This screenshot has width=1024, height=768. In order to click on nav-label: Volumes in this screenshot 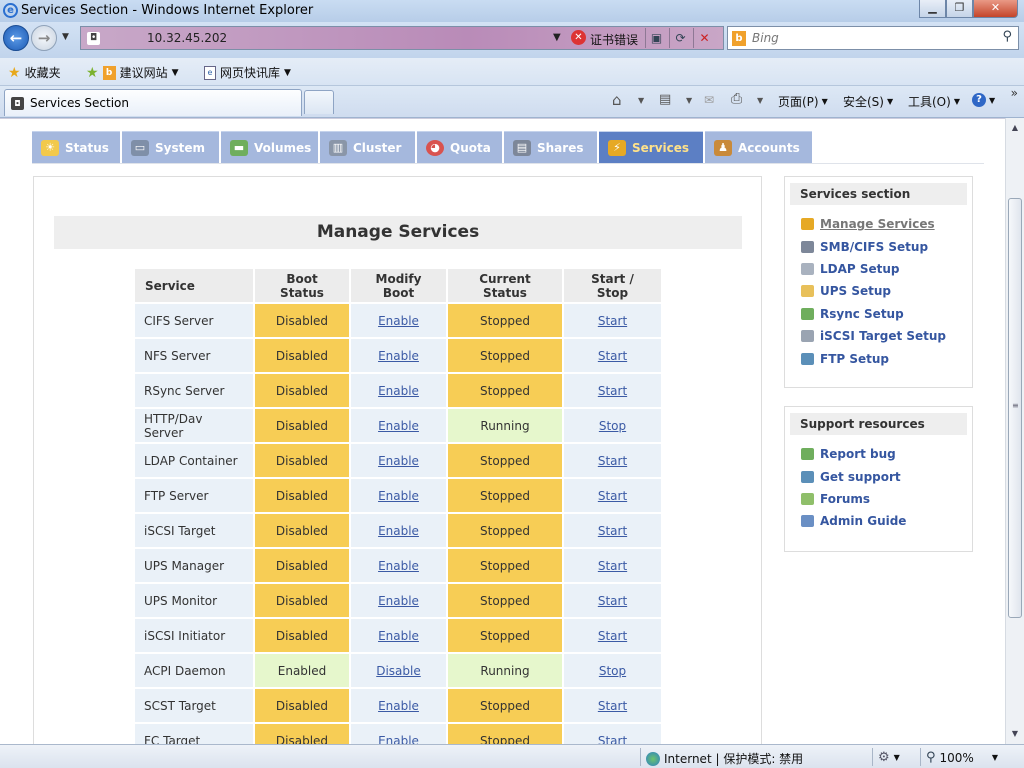, I will do `click(283, 147)`.